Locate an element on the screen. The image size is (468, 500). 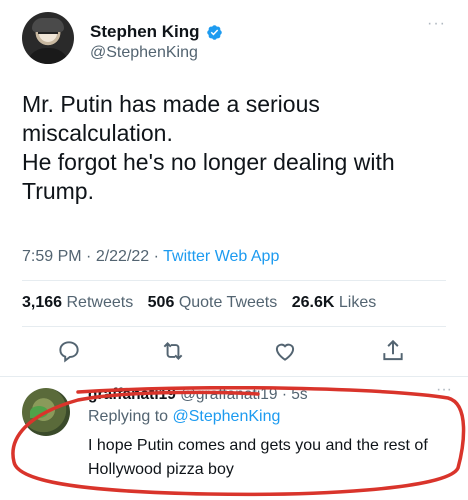
tweet-text-line: He forgot he's no longer dealing with is located at coordinates (208, 162).